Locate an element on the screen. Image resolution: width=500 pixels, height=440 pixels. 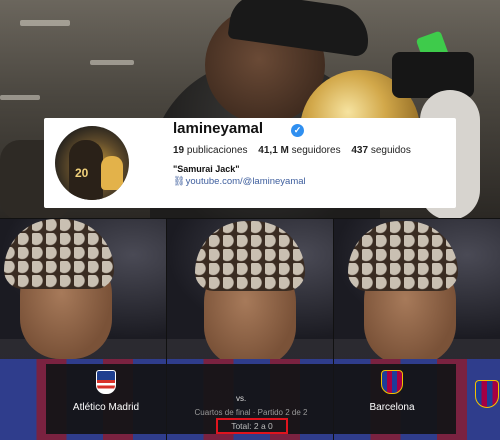
profile-link: ⛓ youtube.com/@lamineyamal is located at coordinates (239, 181).